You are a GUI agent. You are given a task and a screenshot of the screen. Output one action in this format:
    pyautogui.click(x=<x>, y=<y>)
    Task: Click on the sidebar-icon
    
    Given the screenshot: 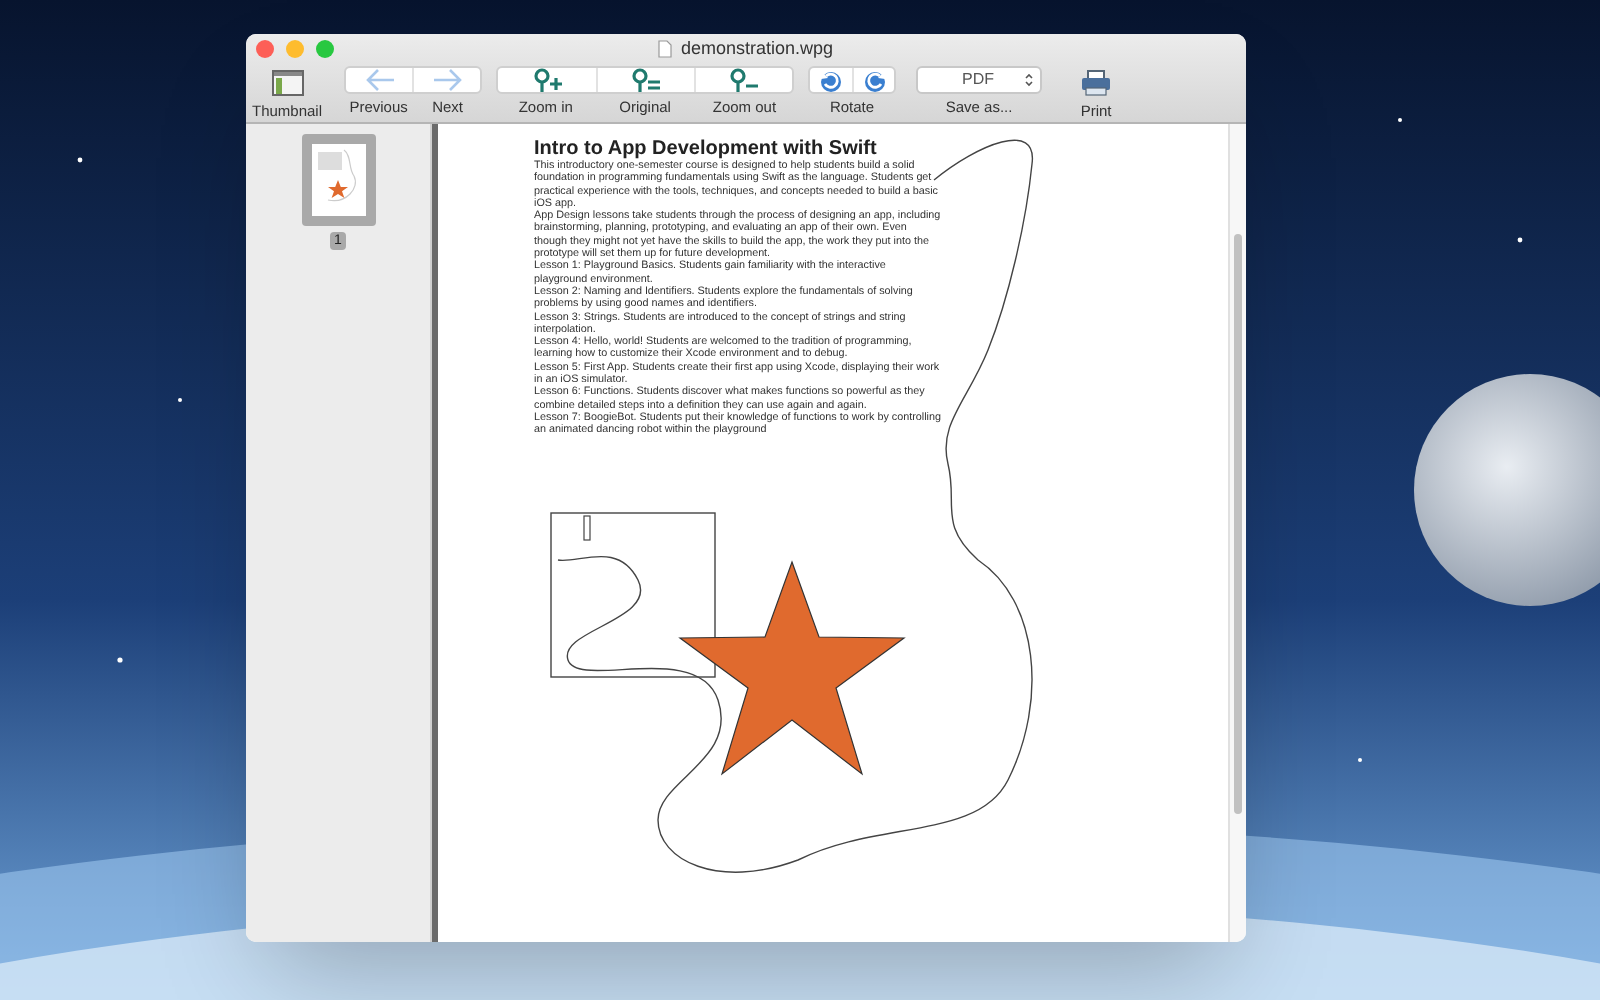 What is the action you would take?
    pyautogui.click(x=287, y=82)
    